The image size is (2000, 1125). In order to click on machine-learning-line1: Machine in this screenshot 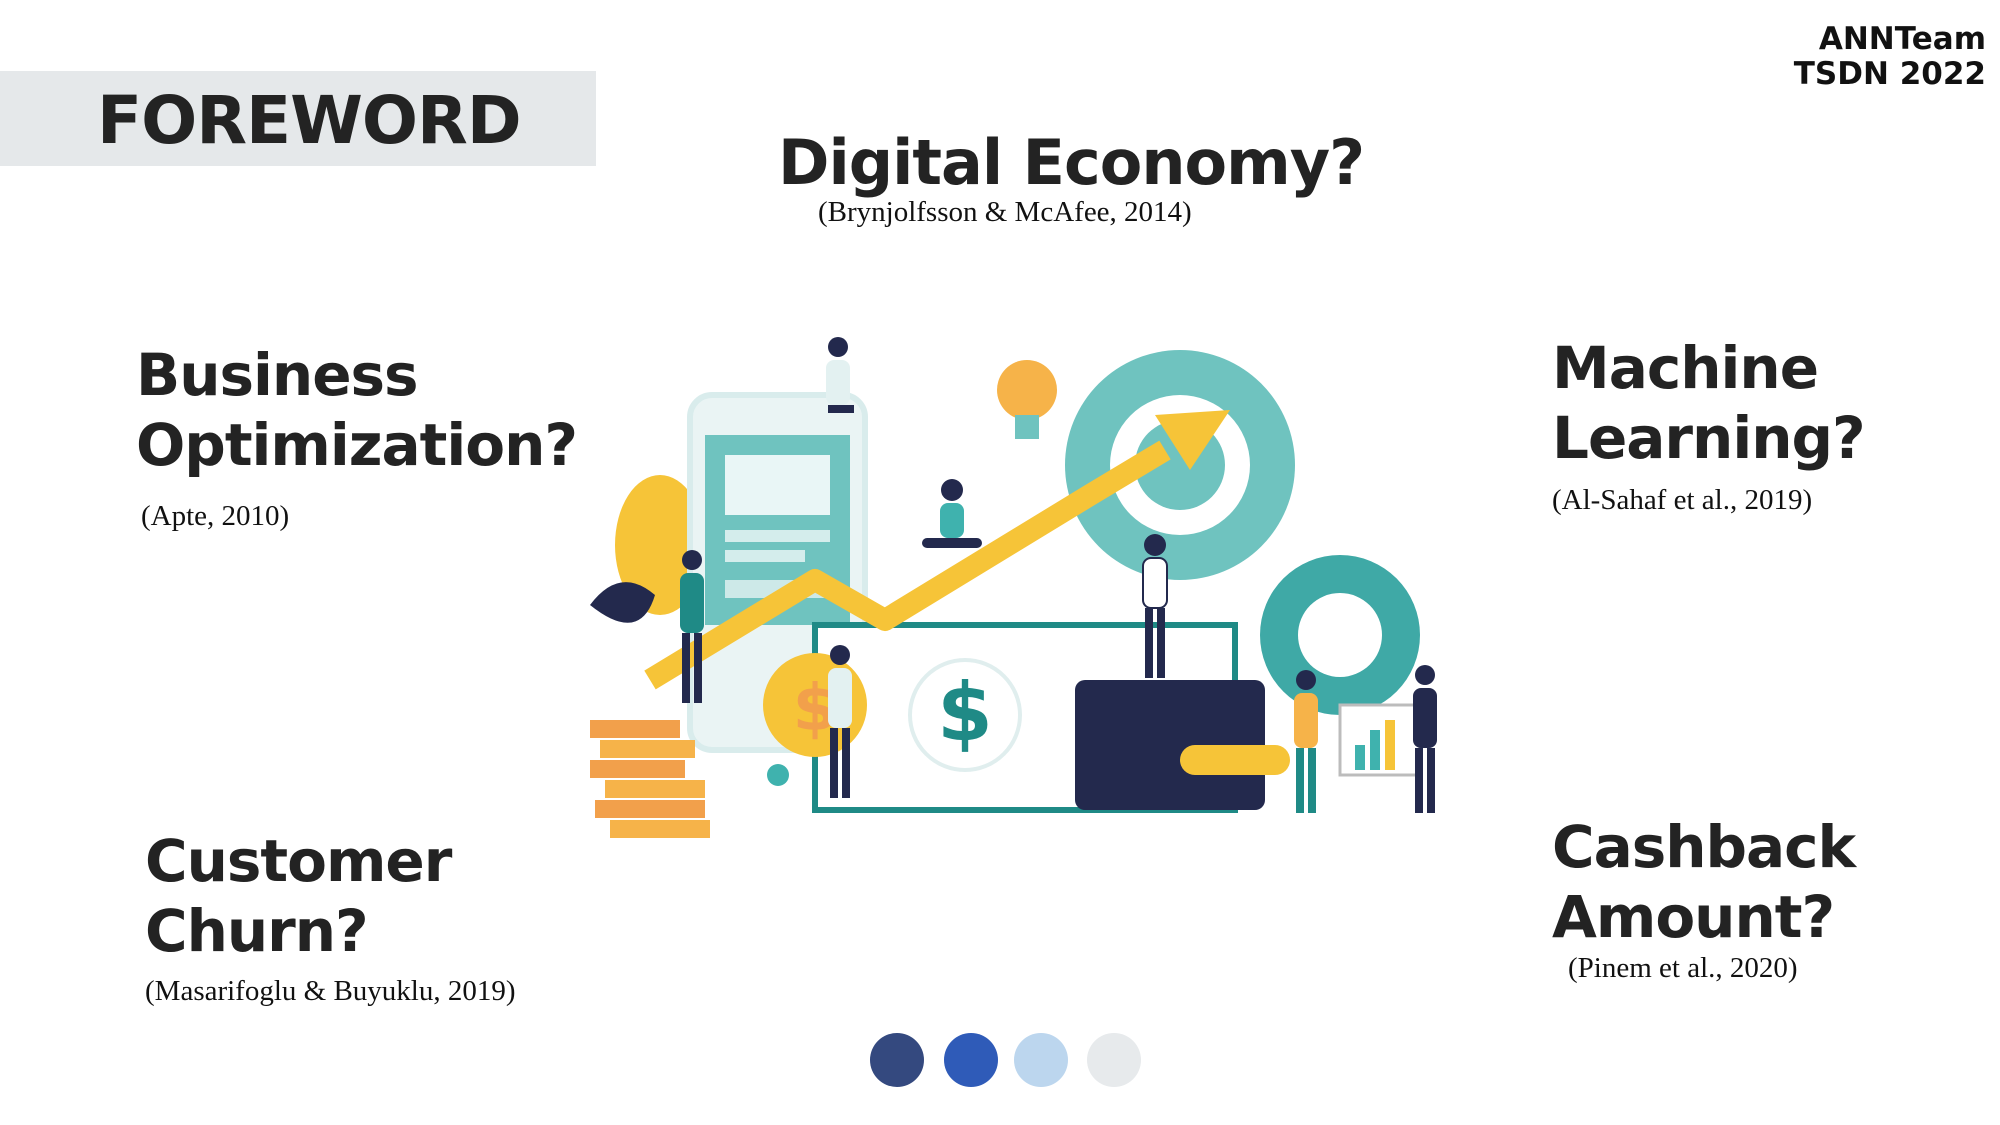, I will do `click(1685, 368)`.